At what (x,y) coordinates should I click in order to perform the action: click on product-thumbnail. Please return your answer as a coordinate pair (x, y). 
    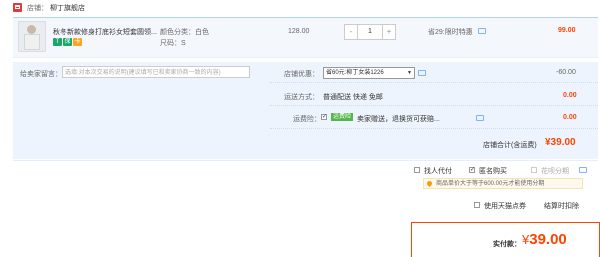
    Looking at the image, I should click on (32, 36).